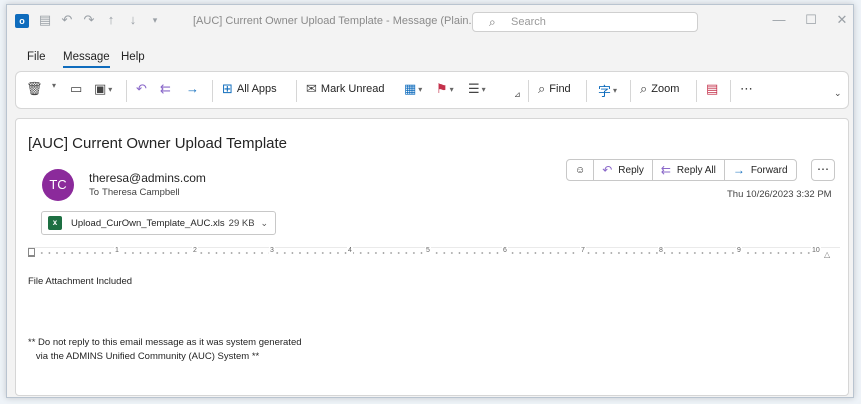 This screenshot has height=404, width=861. I want to click on tab-message: Message, so click(86, 59).